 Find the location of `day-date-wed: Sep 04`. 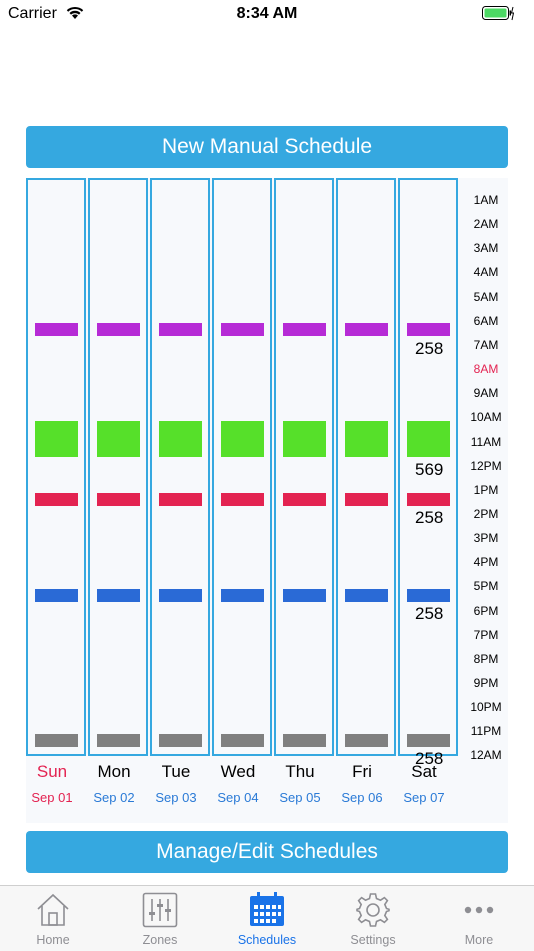

day-date-wed: Sep 04 is located at coordinates (238, 797).